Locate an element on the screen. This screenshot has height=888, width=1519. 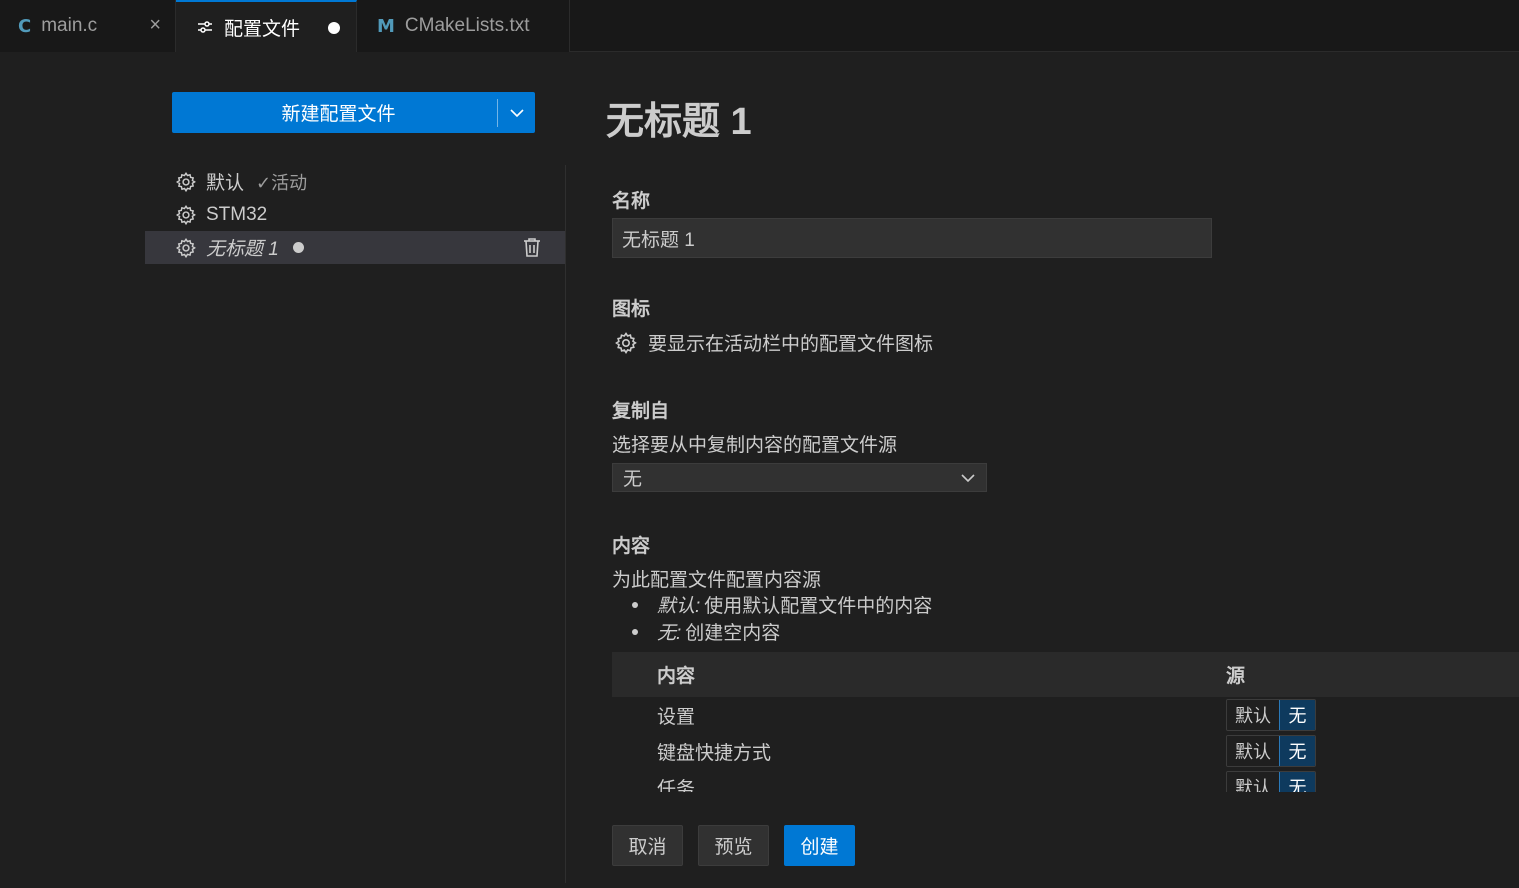
bullet-text: 创建空内容 is located at coordinates (733, 633).